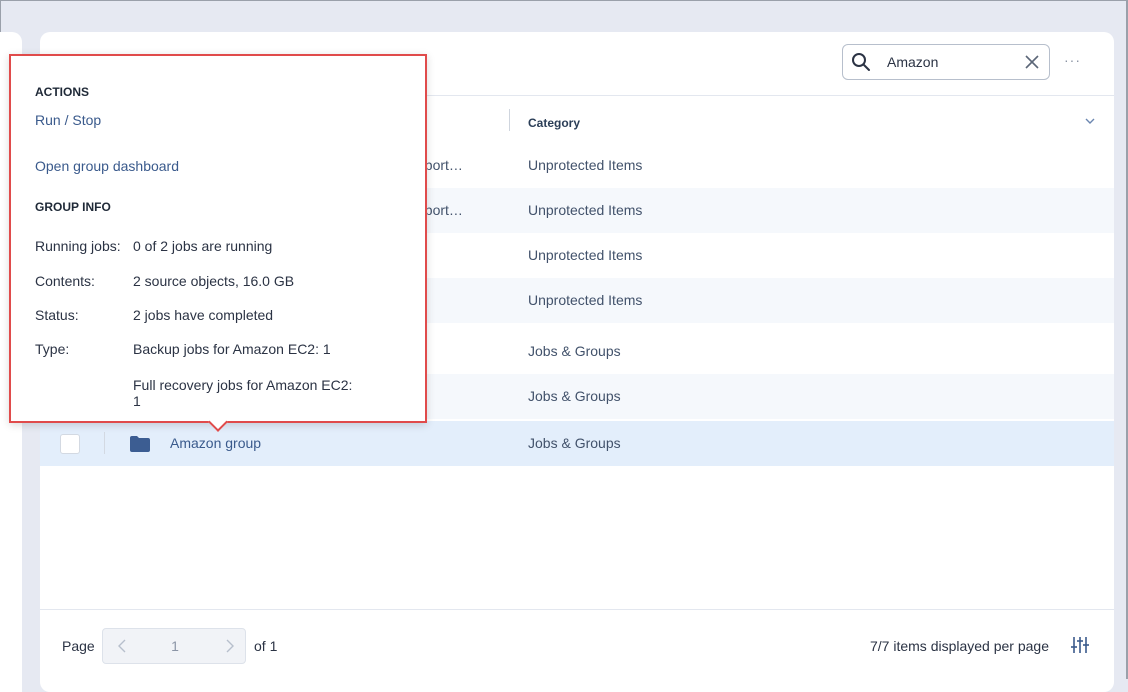 The image size is (1128, 692). What do you see at coordinates (78, 246) in the screenshot?
I see `running-jobs-label: Running jobs:` at bounding box center [78, 246].